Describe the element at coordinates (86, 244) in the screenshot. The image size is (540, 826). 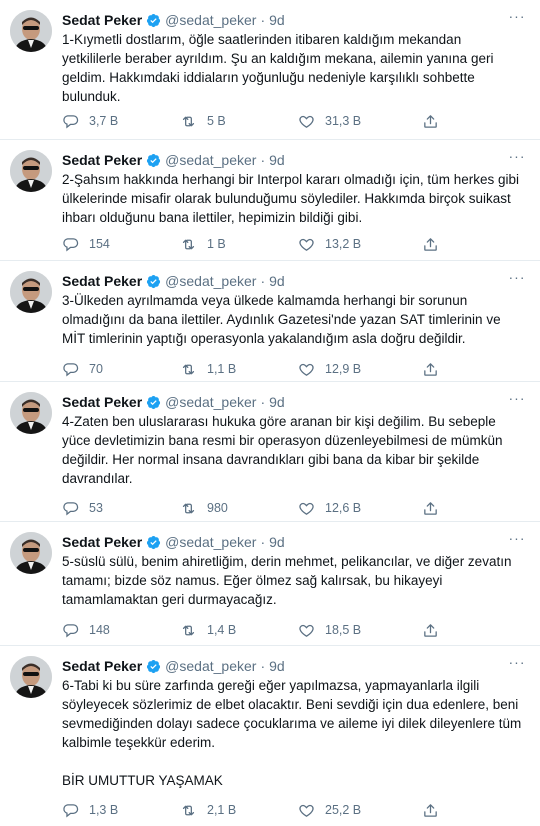
I see `reply-button: 154` at that location.